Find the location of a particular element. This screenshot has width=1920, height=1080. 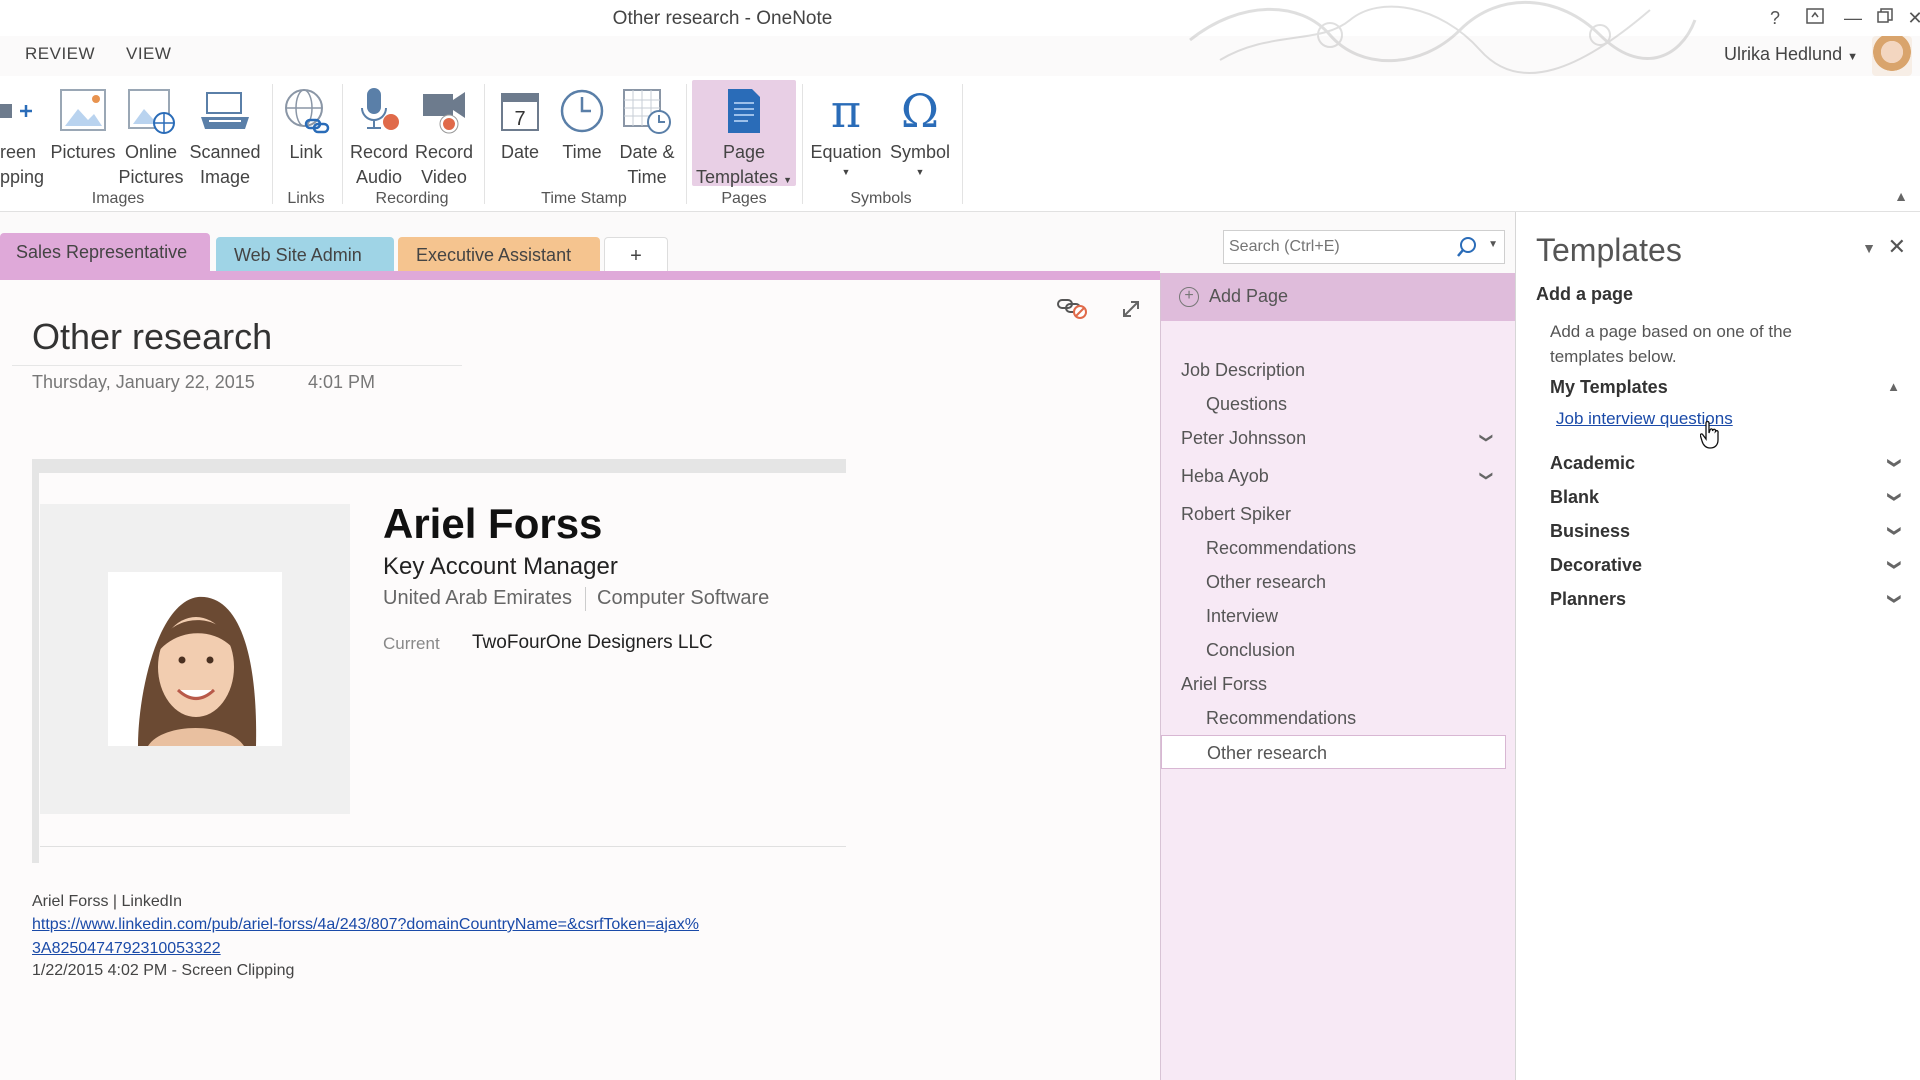

tab-view: VIEW is located at coordinates (148, 54).